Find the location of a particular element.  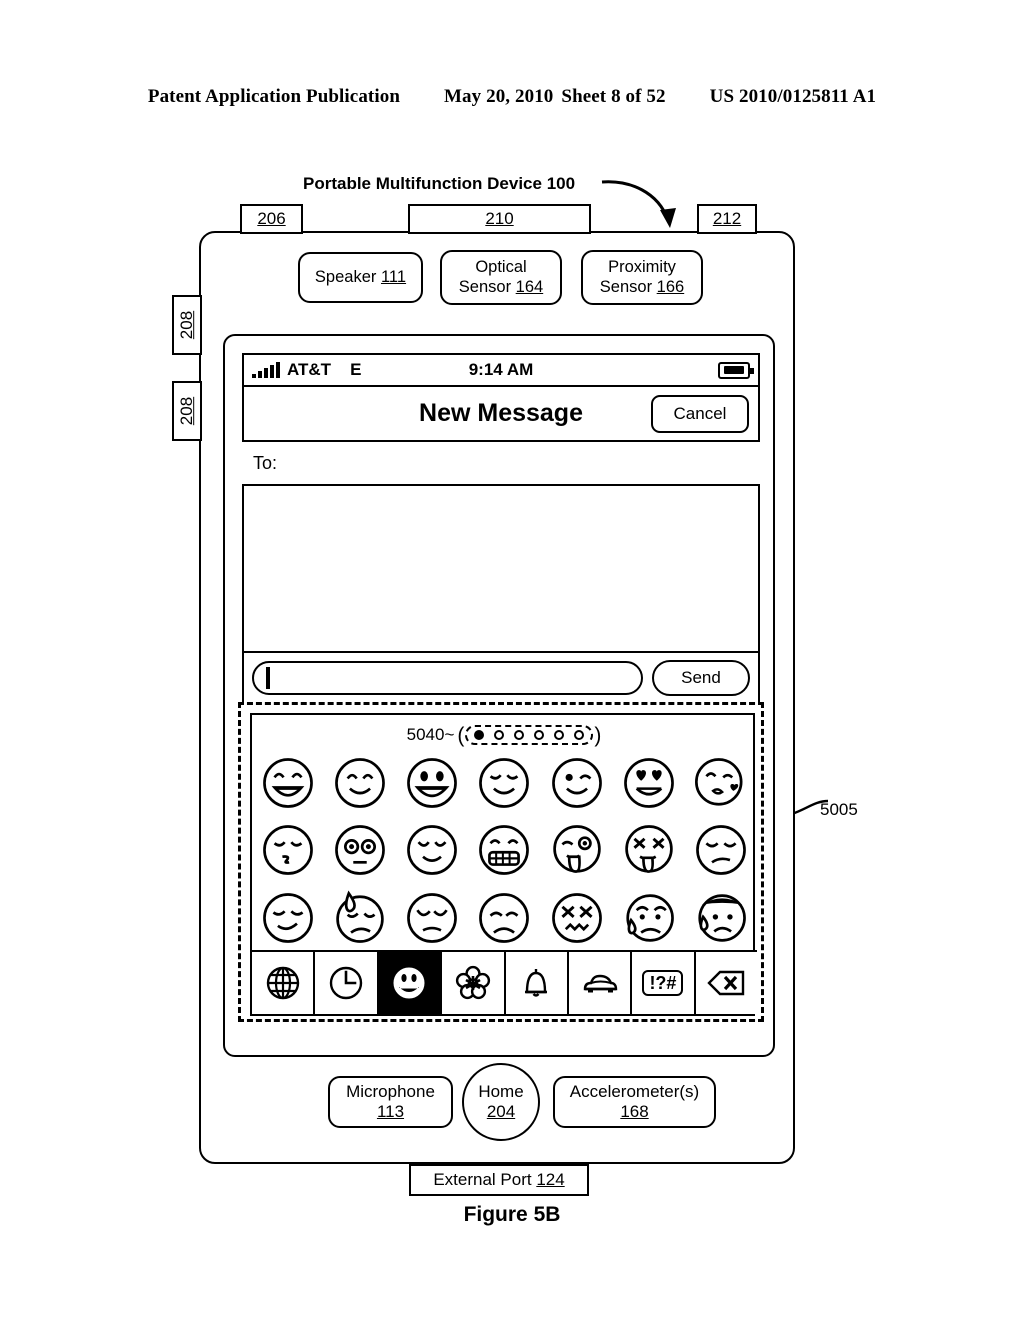

sheet-number: Sheet 8 of 52 is located at coordinates (613, 96).